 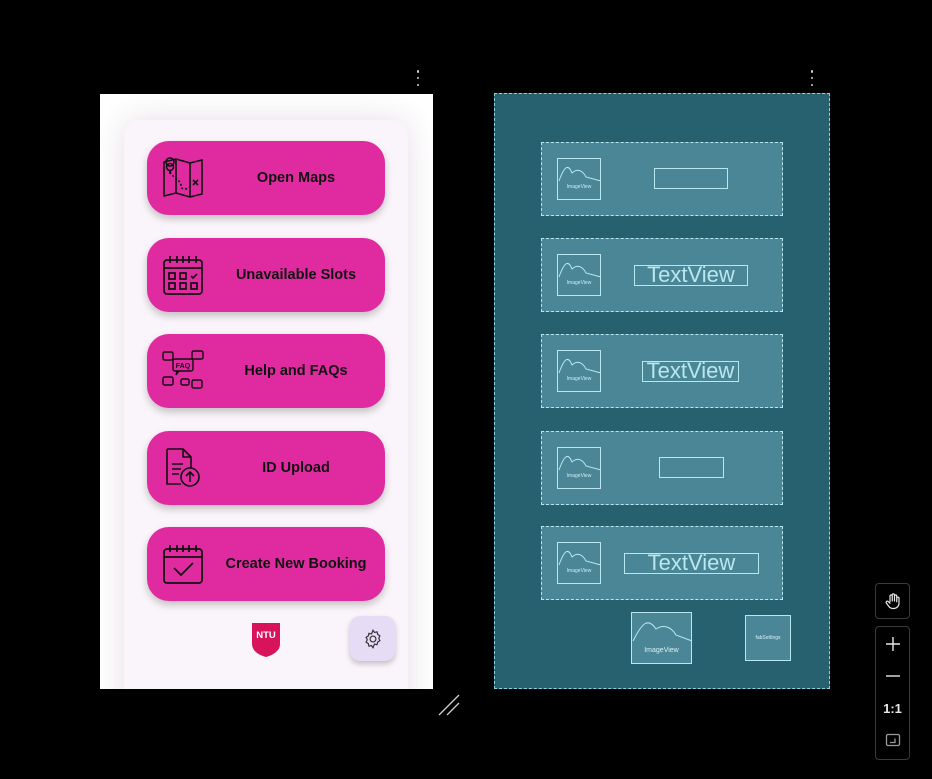 I want to click on fab-label: fabSettings, so click(x=768, y=638).